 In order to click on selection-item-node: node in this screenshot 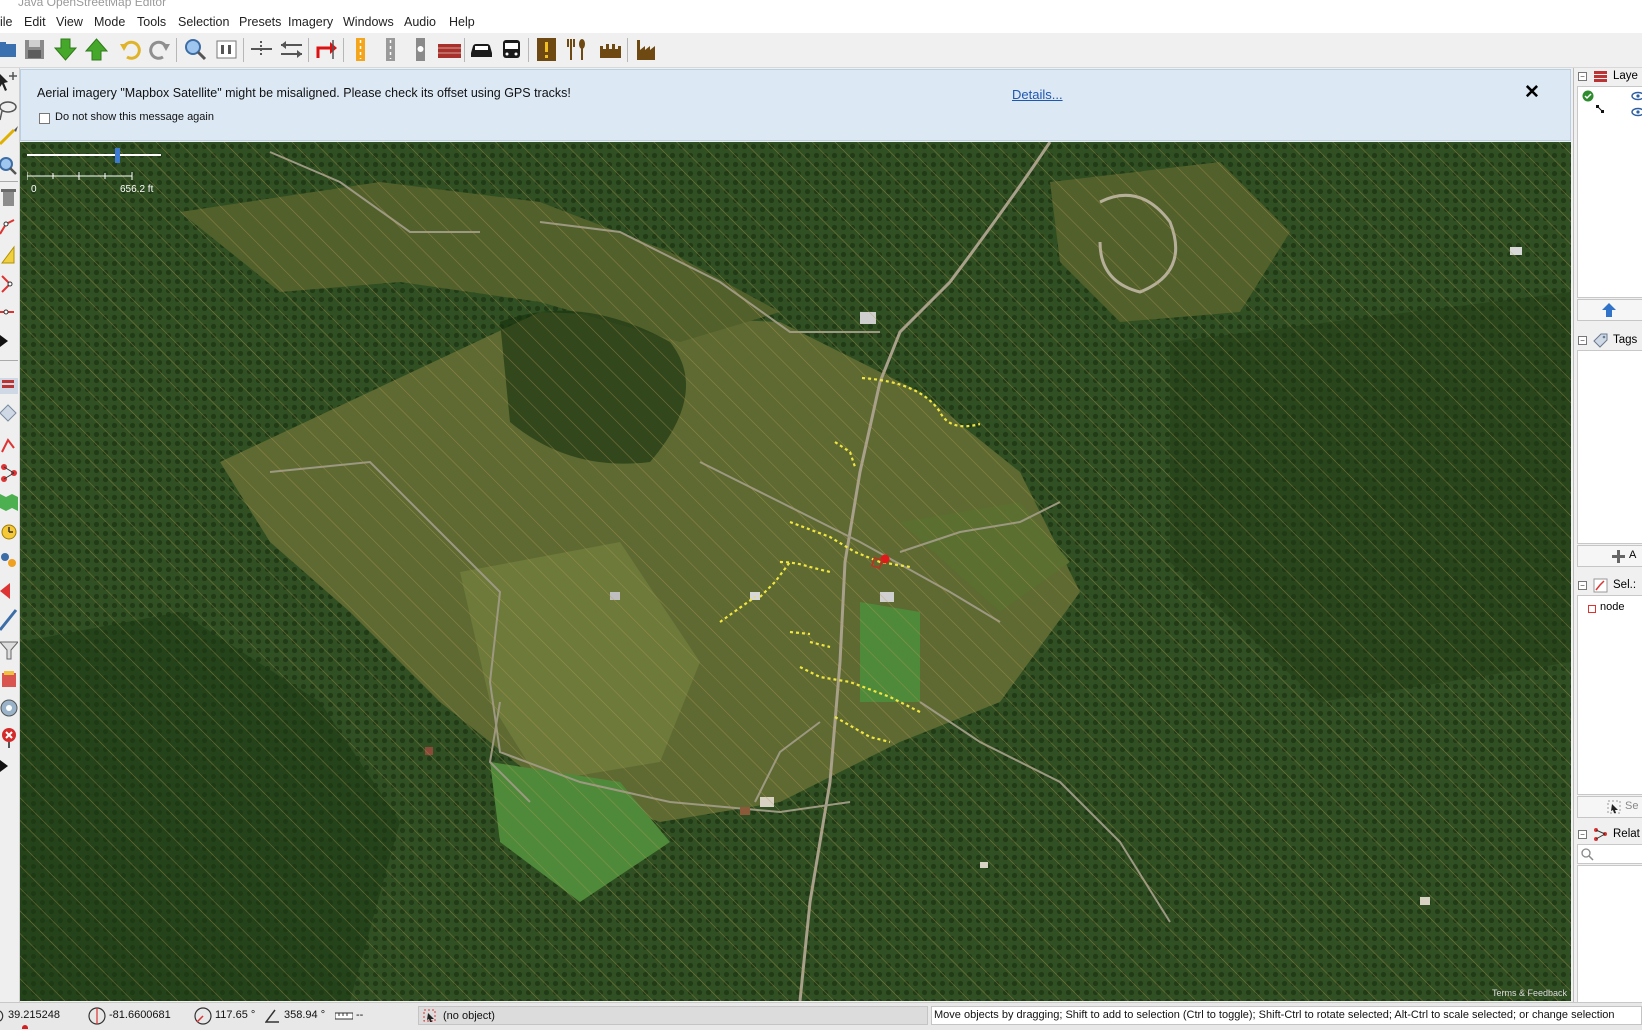, I will do `click(1612, 607)`.